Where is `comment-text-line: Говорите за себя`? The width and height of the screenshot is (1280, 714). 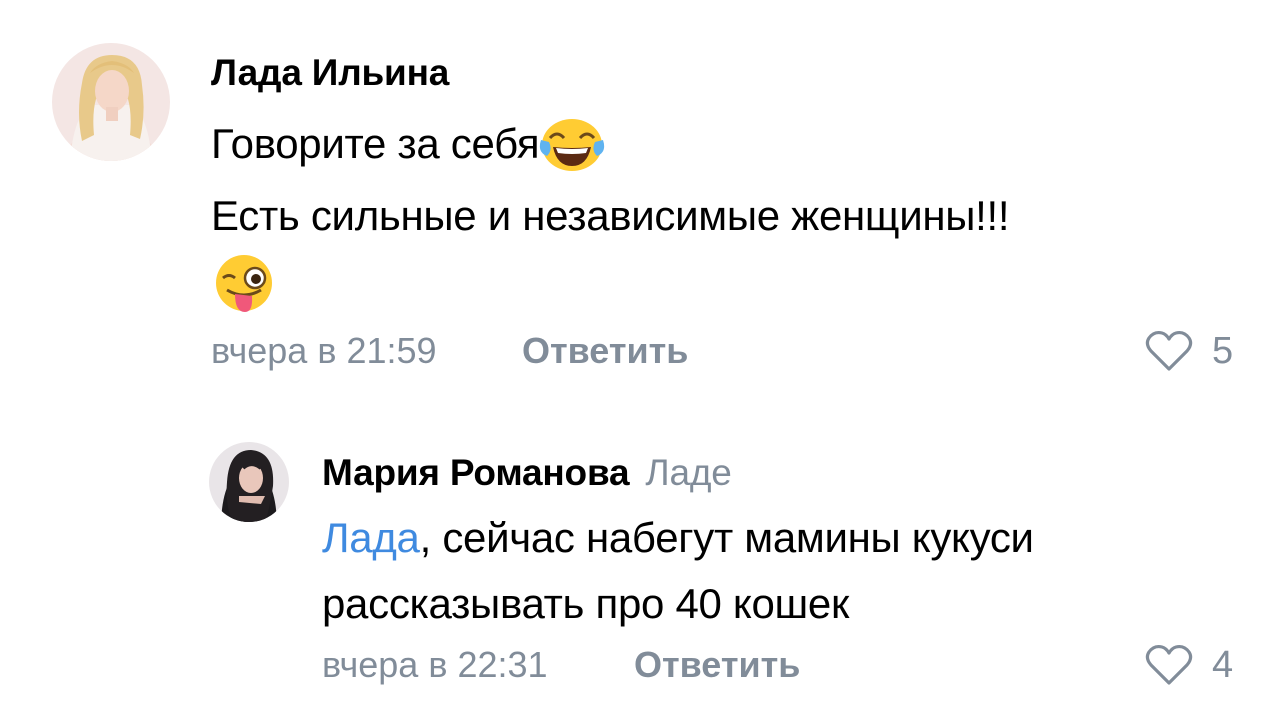 comment-text-line: Говорите за себя is located at coordinates (408, 147).